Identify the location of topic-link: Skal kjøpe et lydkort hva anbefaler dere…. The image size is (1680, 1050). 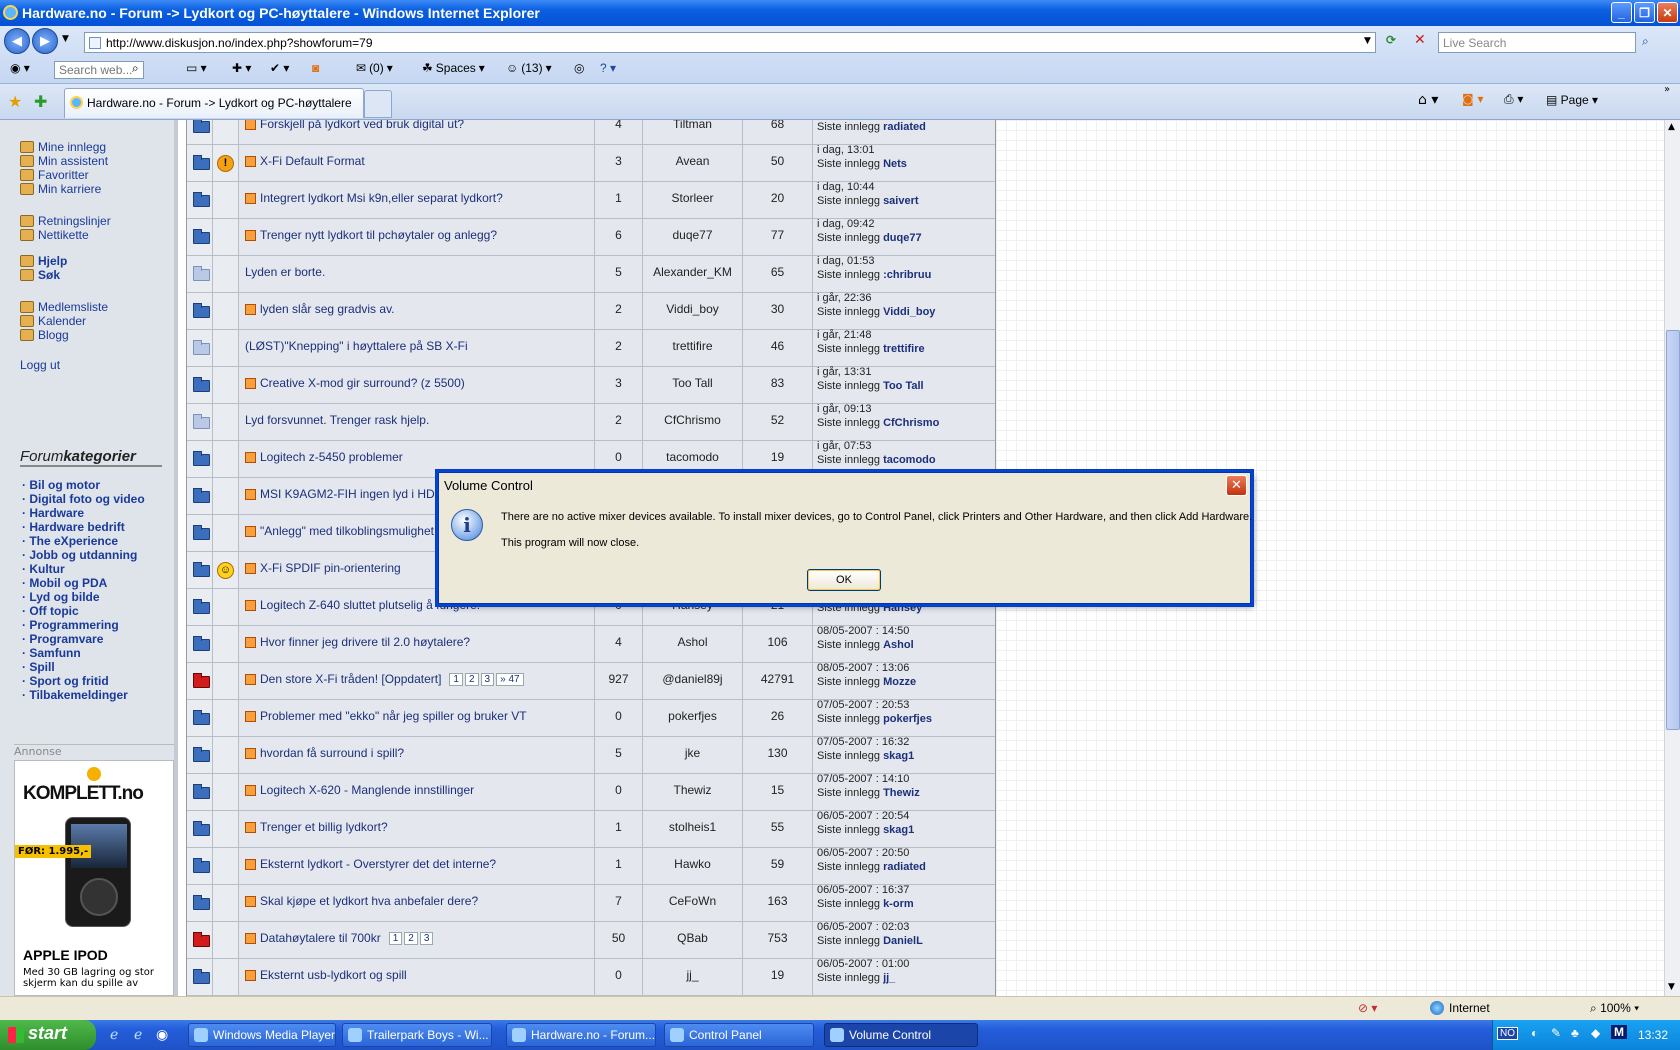
(361, 901).